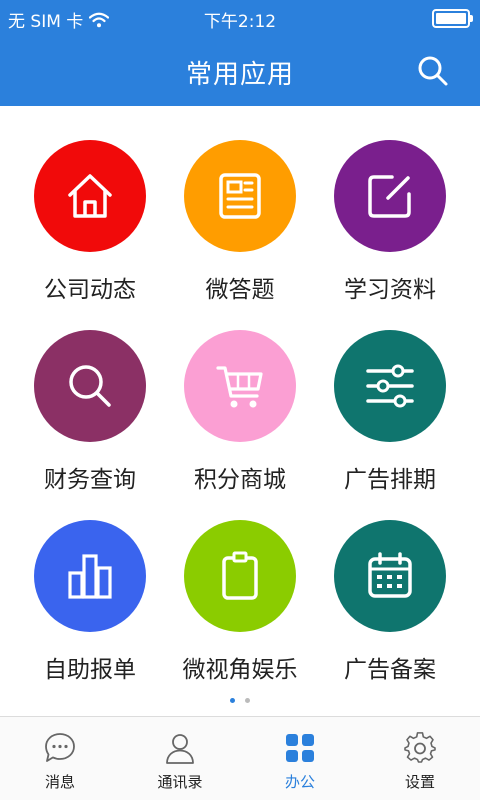  Describe the element at coordinates (300, 748) in the screenshot. I see `grid-apps-icon` at that location.